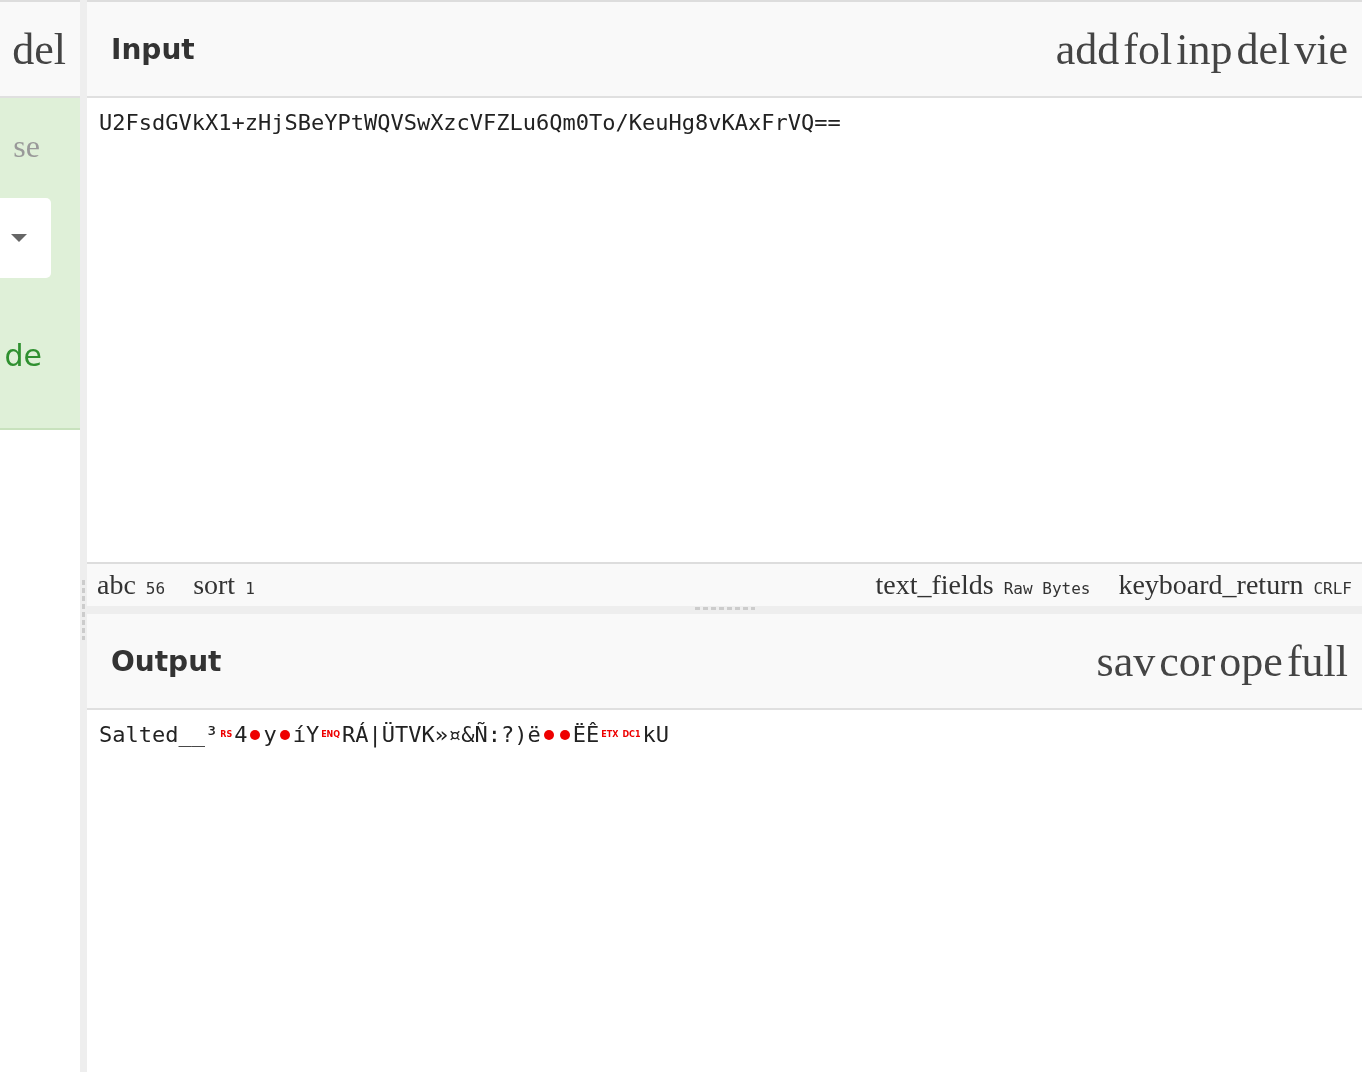 This screenshot has height=1072, width=1362. What do you see at coordinates (586, 734) in the screenshot?
I see `output-text: ËÊ` at bounding box center [586, 734].